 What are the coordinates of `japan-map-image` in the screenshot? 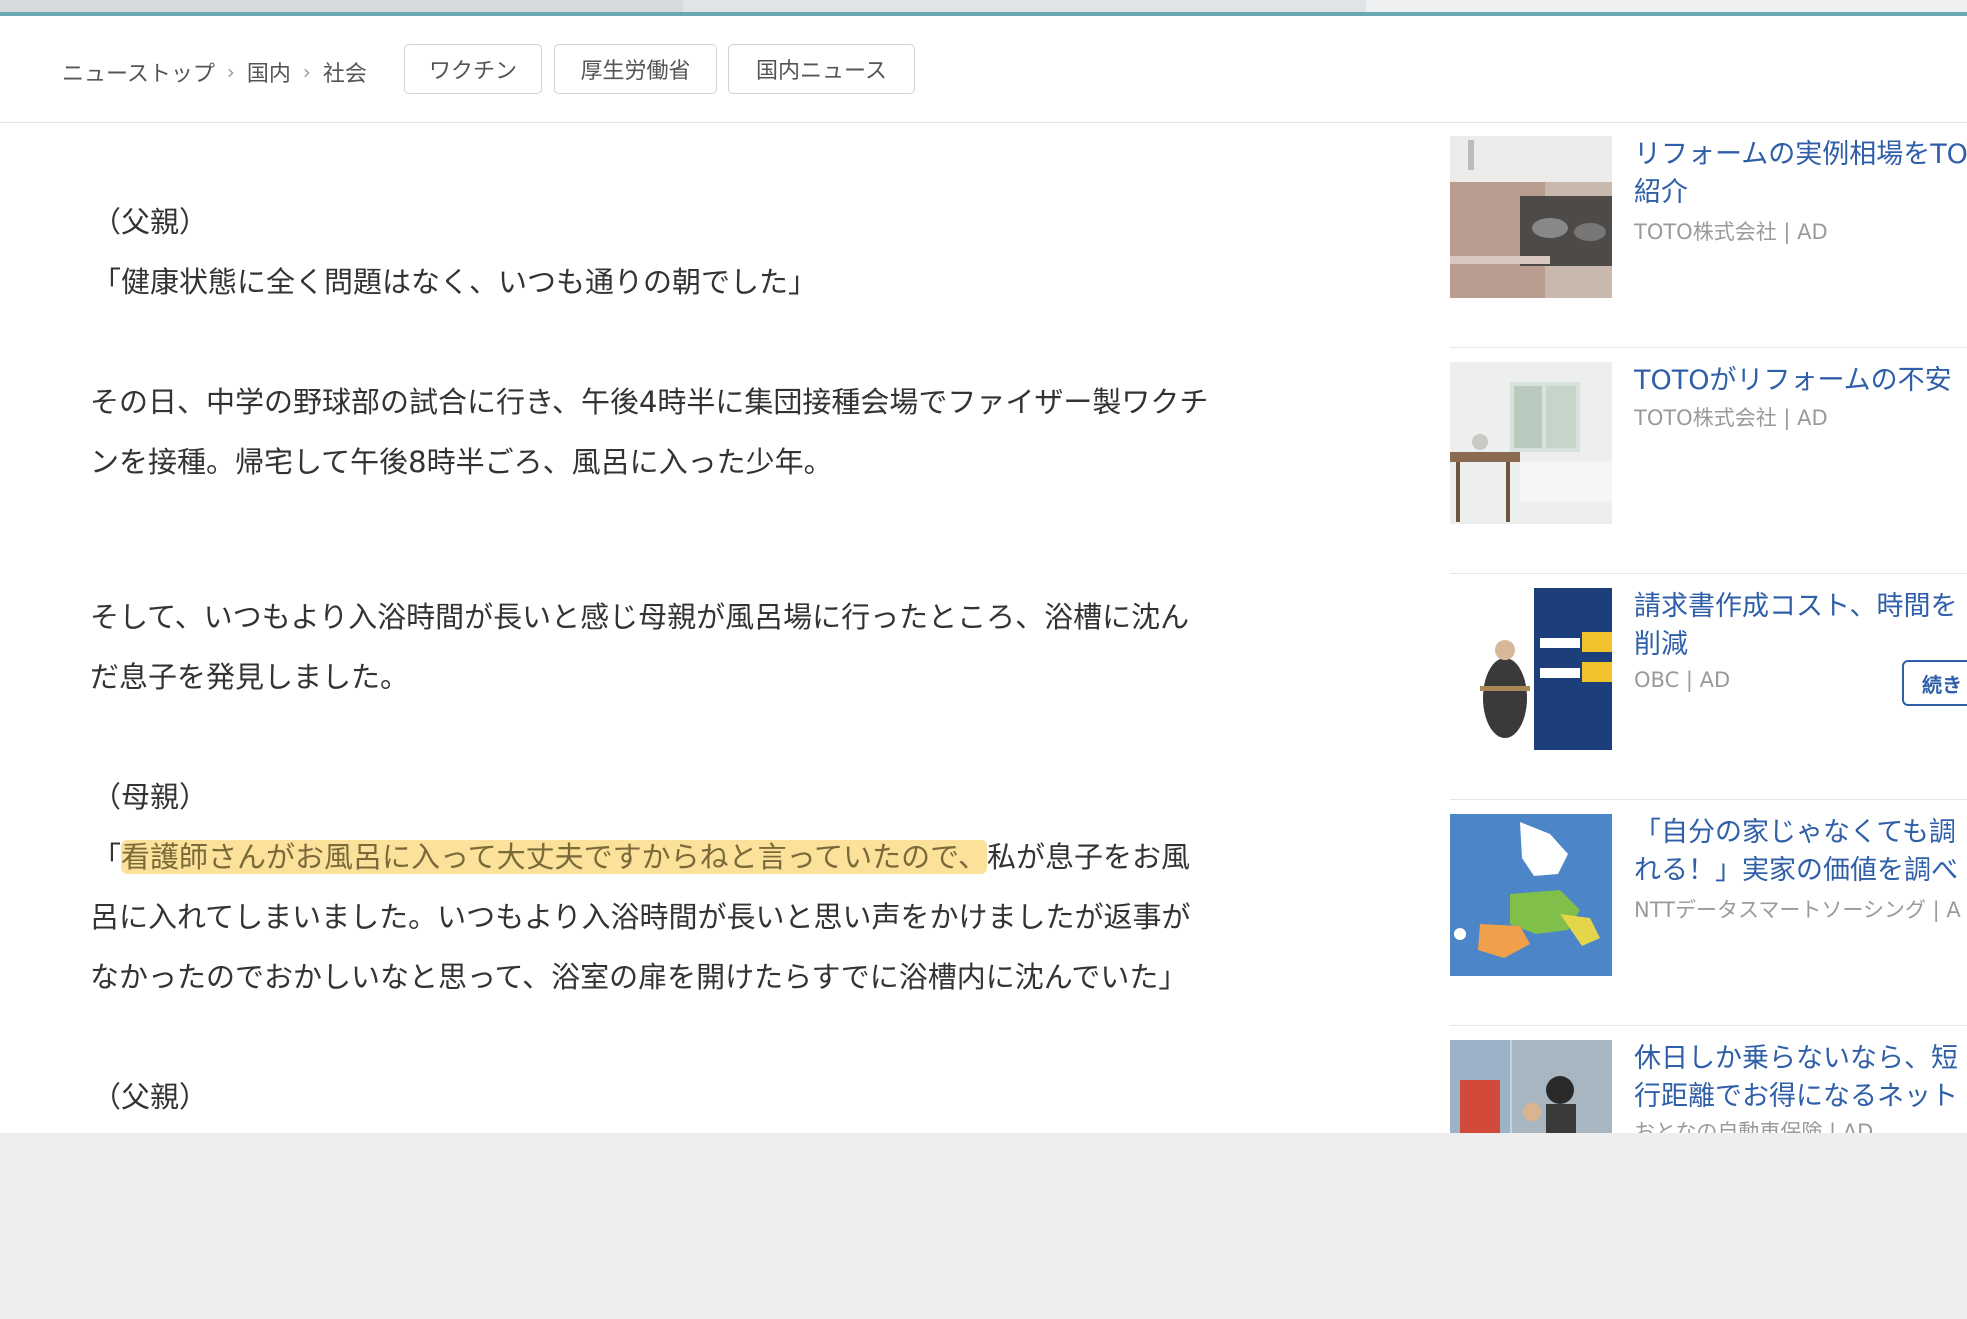 It's located at (1531, 895).